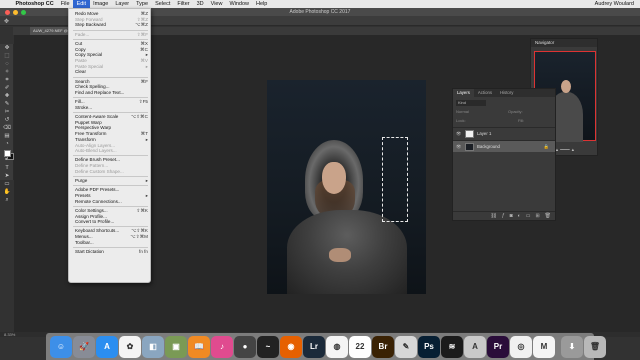 The width and height of the screenshot is (640, 360). Describe the element at coordinates (383, 346) in the screenshot. I see `bridge-icon: Br` at that location.